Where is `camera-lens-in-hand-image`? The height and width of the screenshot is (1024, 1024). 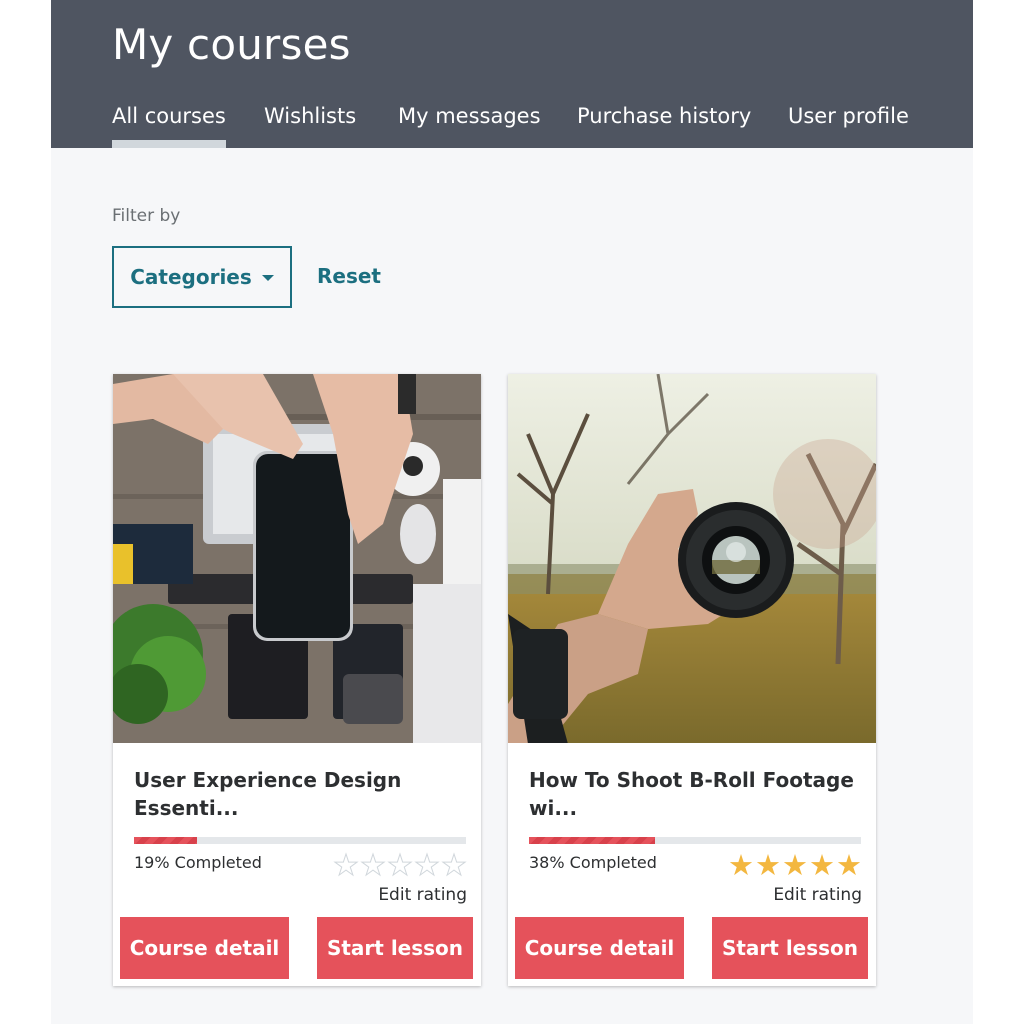
camera-lens-in-hand-image is located at coordinates (692, 558).